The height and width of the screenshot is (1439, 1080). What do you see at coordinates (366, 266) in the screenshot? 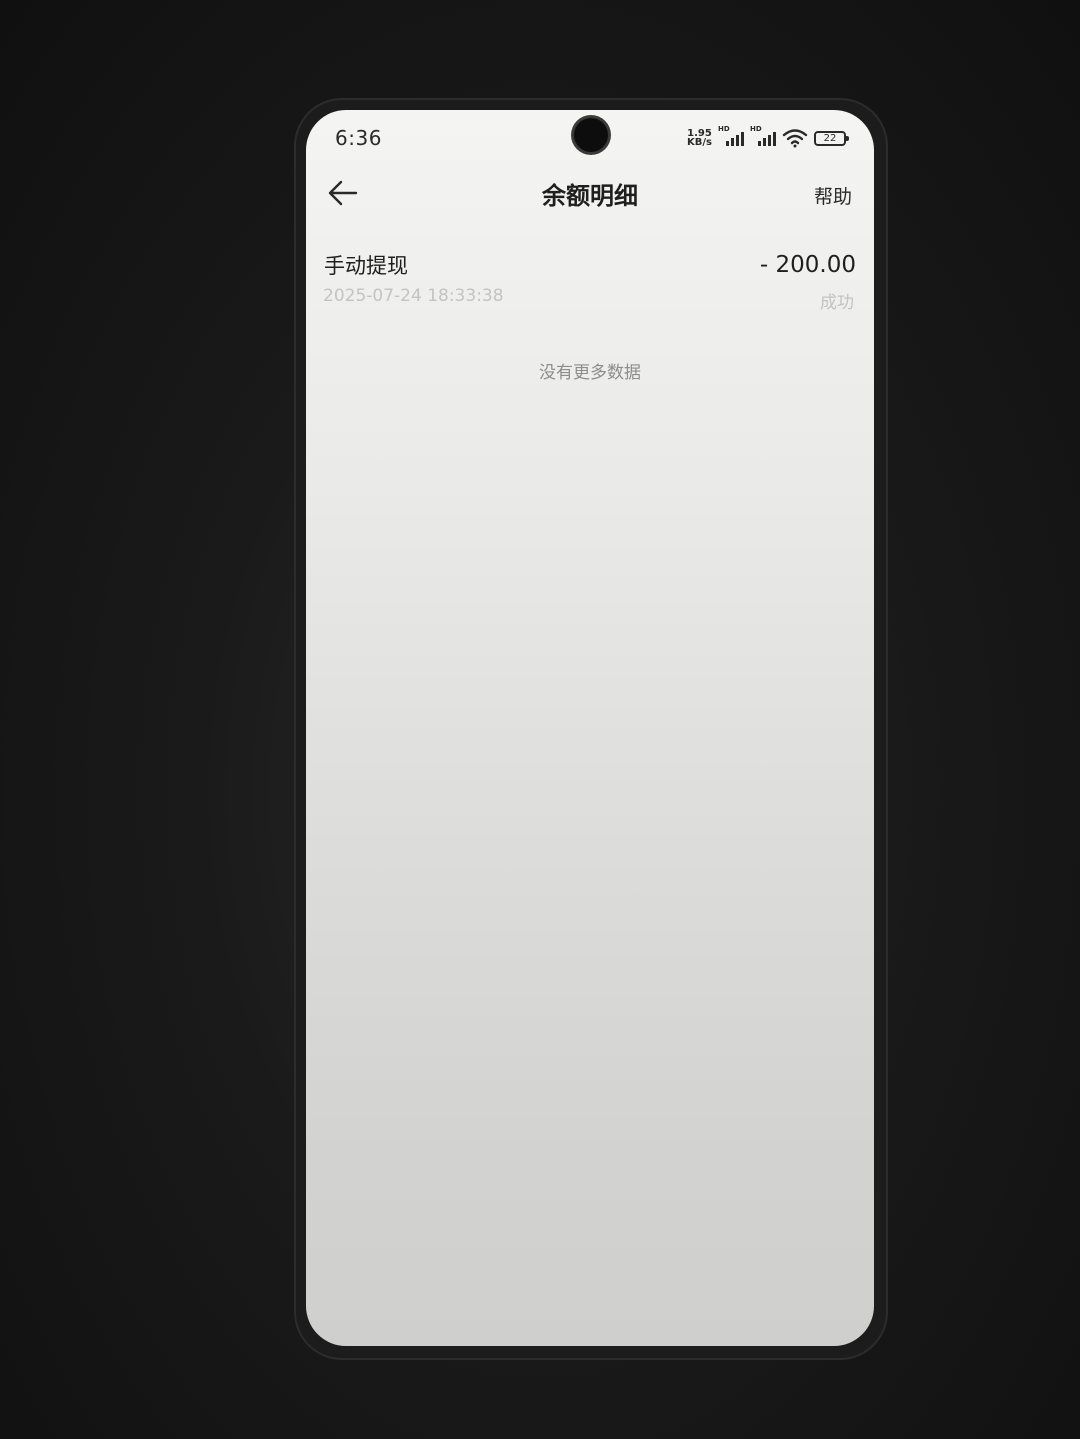
I see `record-title: 手动提现` at bounding box center [366, 266].